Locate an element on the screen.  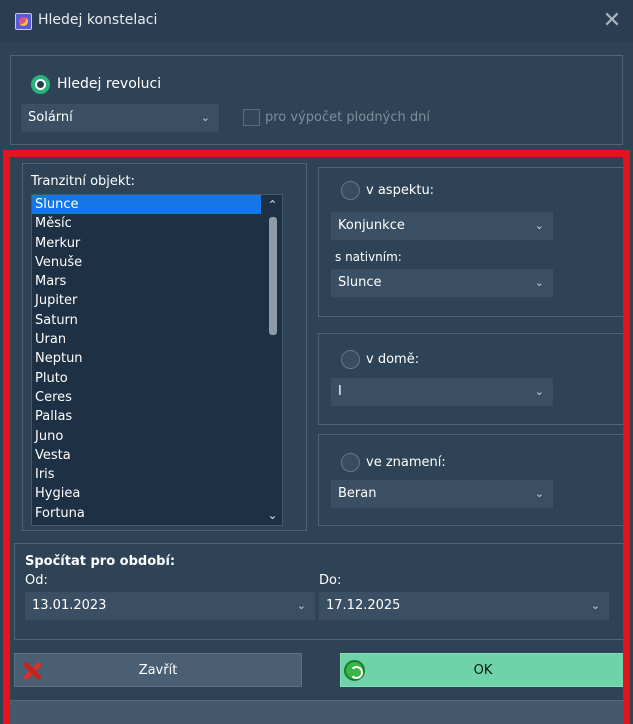
ok-button: OK is located at coordinates (483, 670).